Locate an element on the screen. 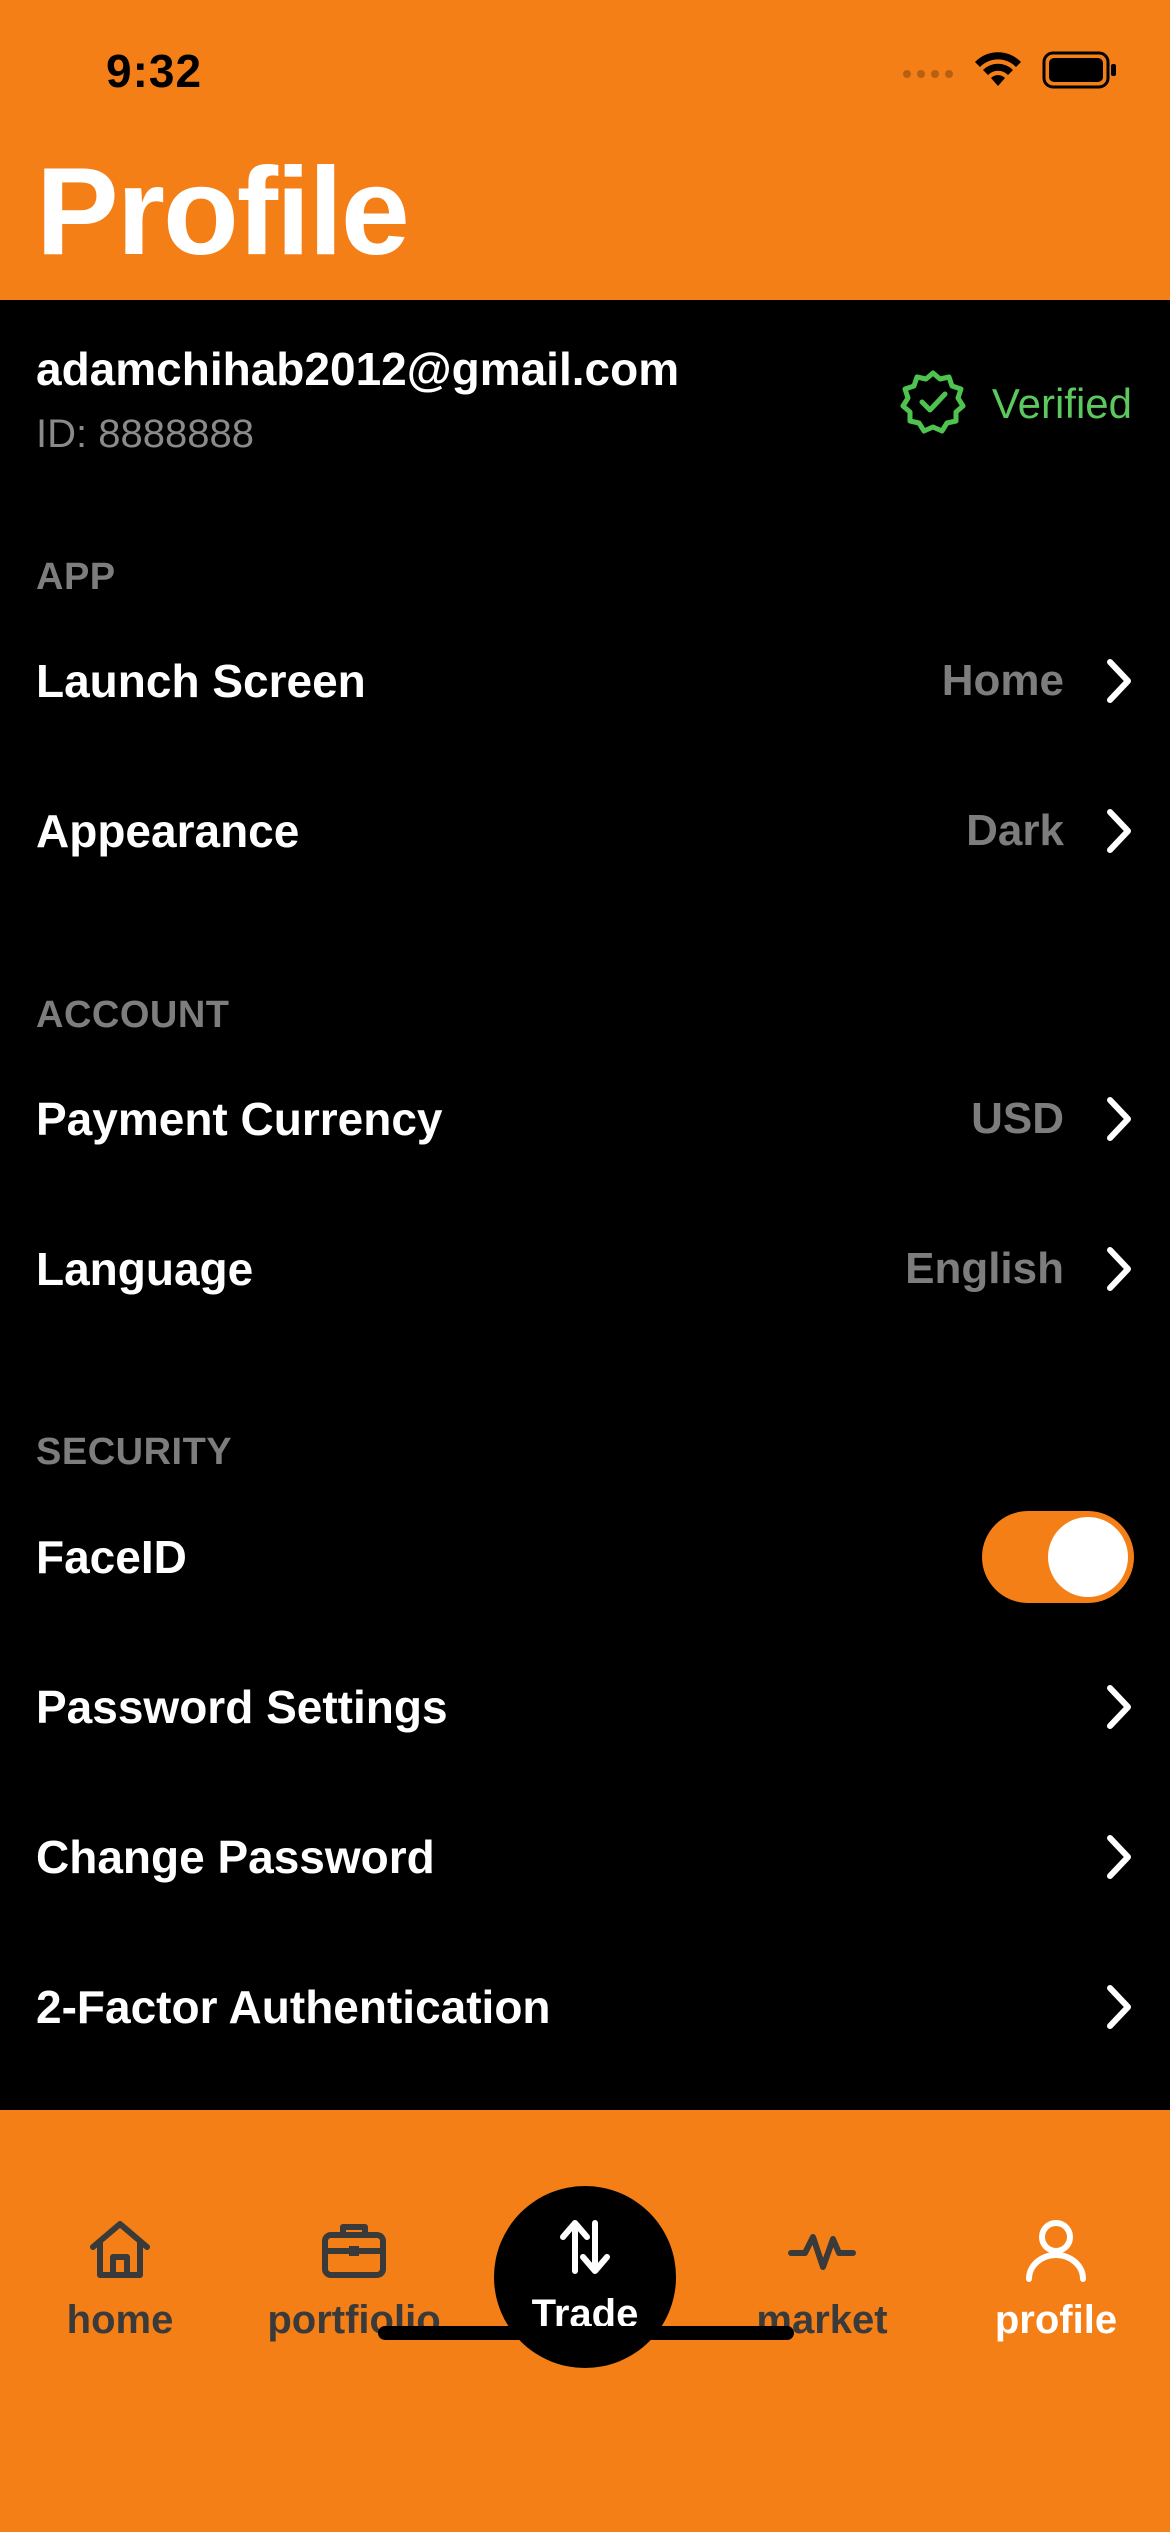 Image resolution: width=1170 pixels, height=2532 pixels. tab-profile: profile is located at coordinates (1056, 2276).